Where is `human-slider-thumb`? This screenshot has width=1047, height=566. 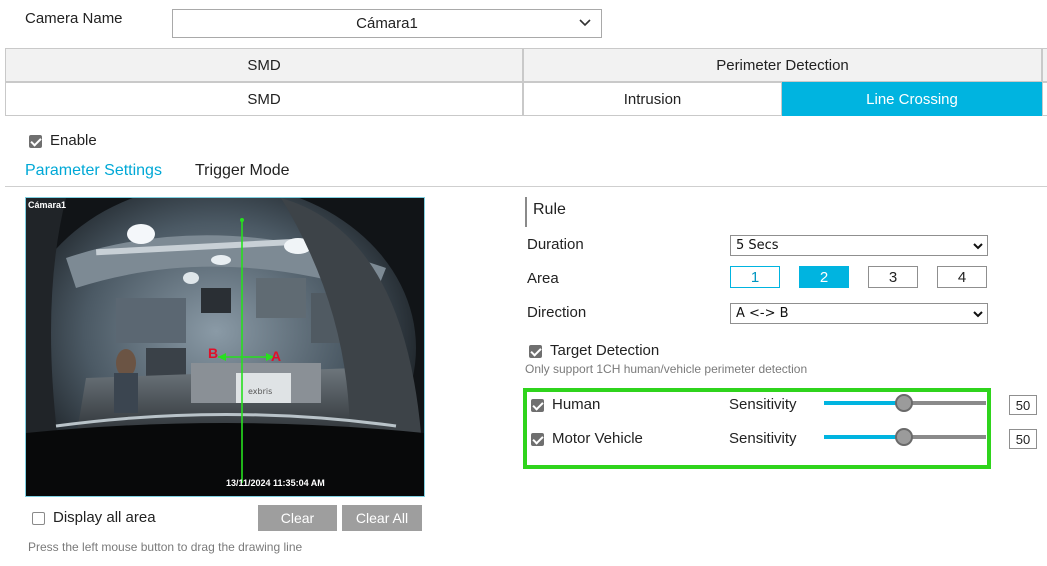
human-slider-thumb is located at coordinates (904, 403).